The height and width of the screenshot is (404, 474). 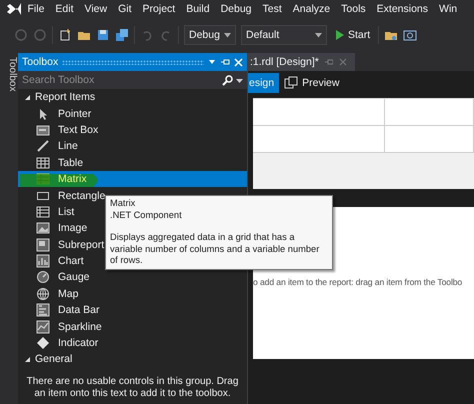 I want to click on empty-group-message: There are no usable controls in this group. Drag an item onto this text to add it to the toolbox., so click(x=133, y=388).